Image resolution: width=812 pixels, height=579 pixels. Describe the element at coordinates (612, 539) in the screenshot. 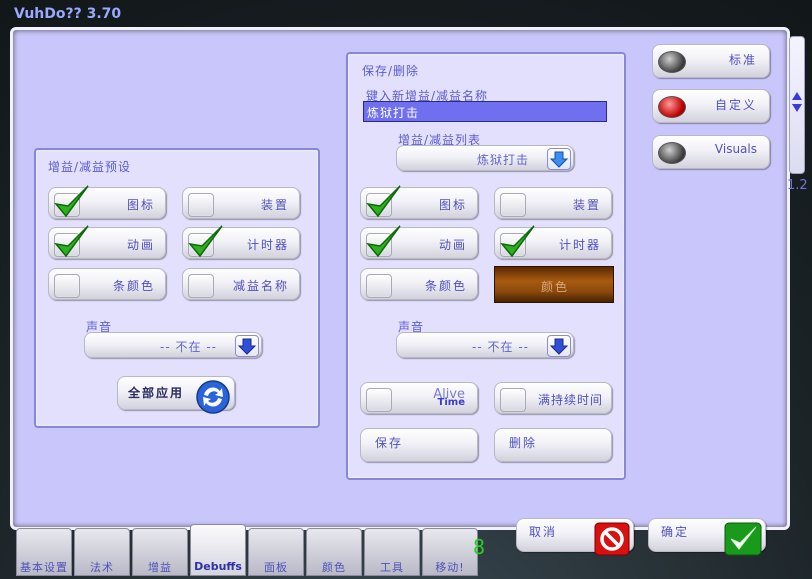

I see `no-icon` at that location.